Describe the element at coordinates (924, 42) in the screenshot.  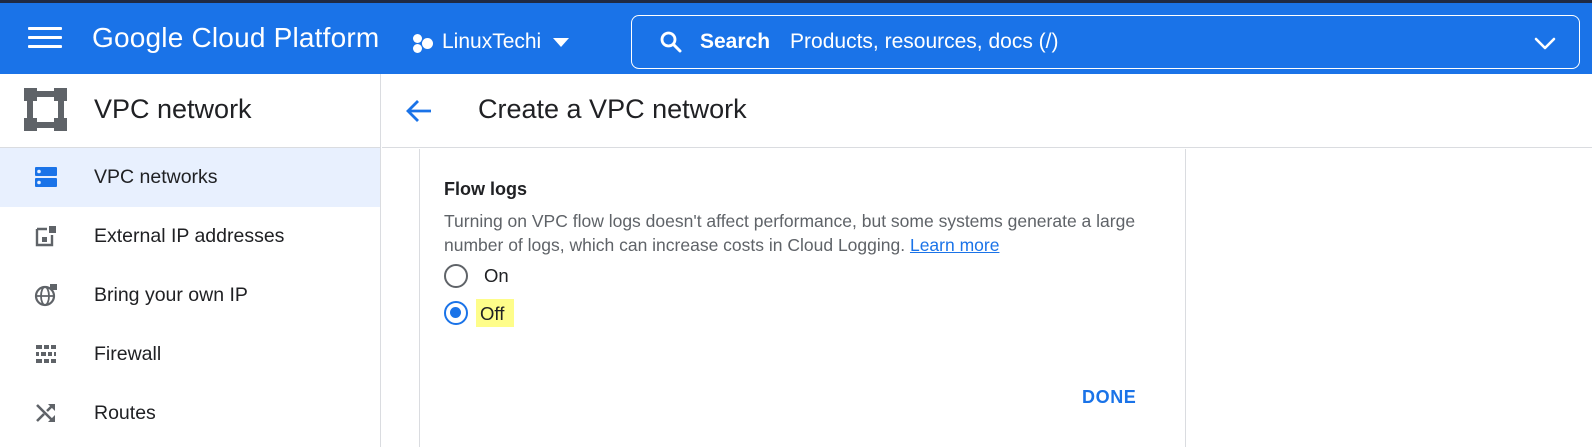
I see `search-input: Products, resources, docs (/)` at that location.